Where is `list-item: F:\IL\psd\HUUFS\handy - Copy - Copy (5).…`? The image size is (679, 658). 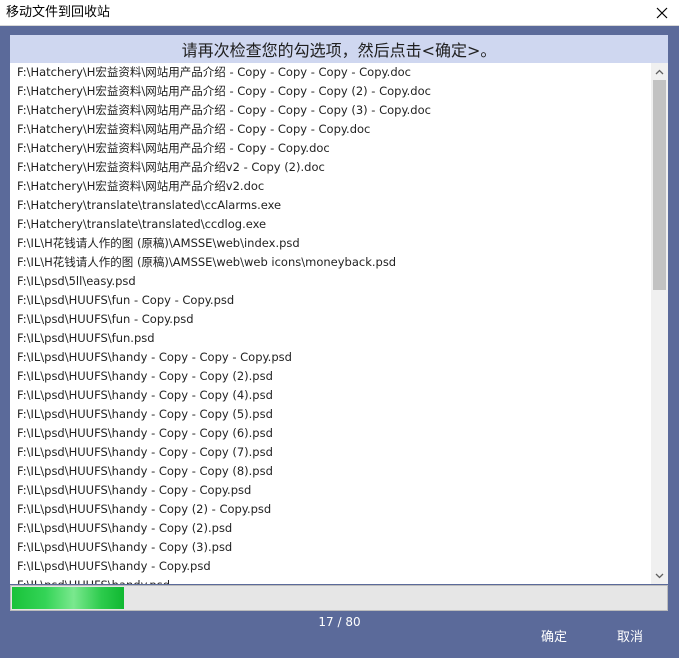
list-item: F:\IL\psd\HUUFS\handy - Copy - Copy (5).… is located at coordinates (330, 414).